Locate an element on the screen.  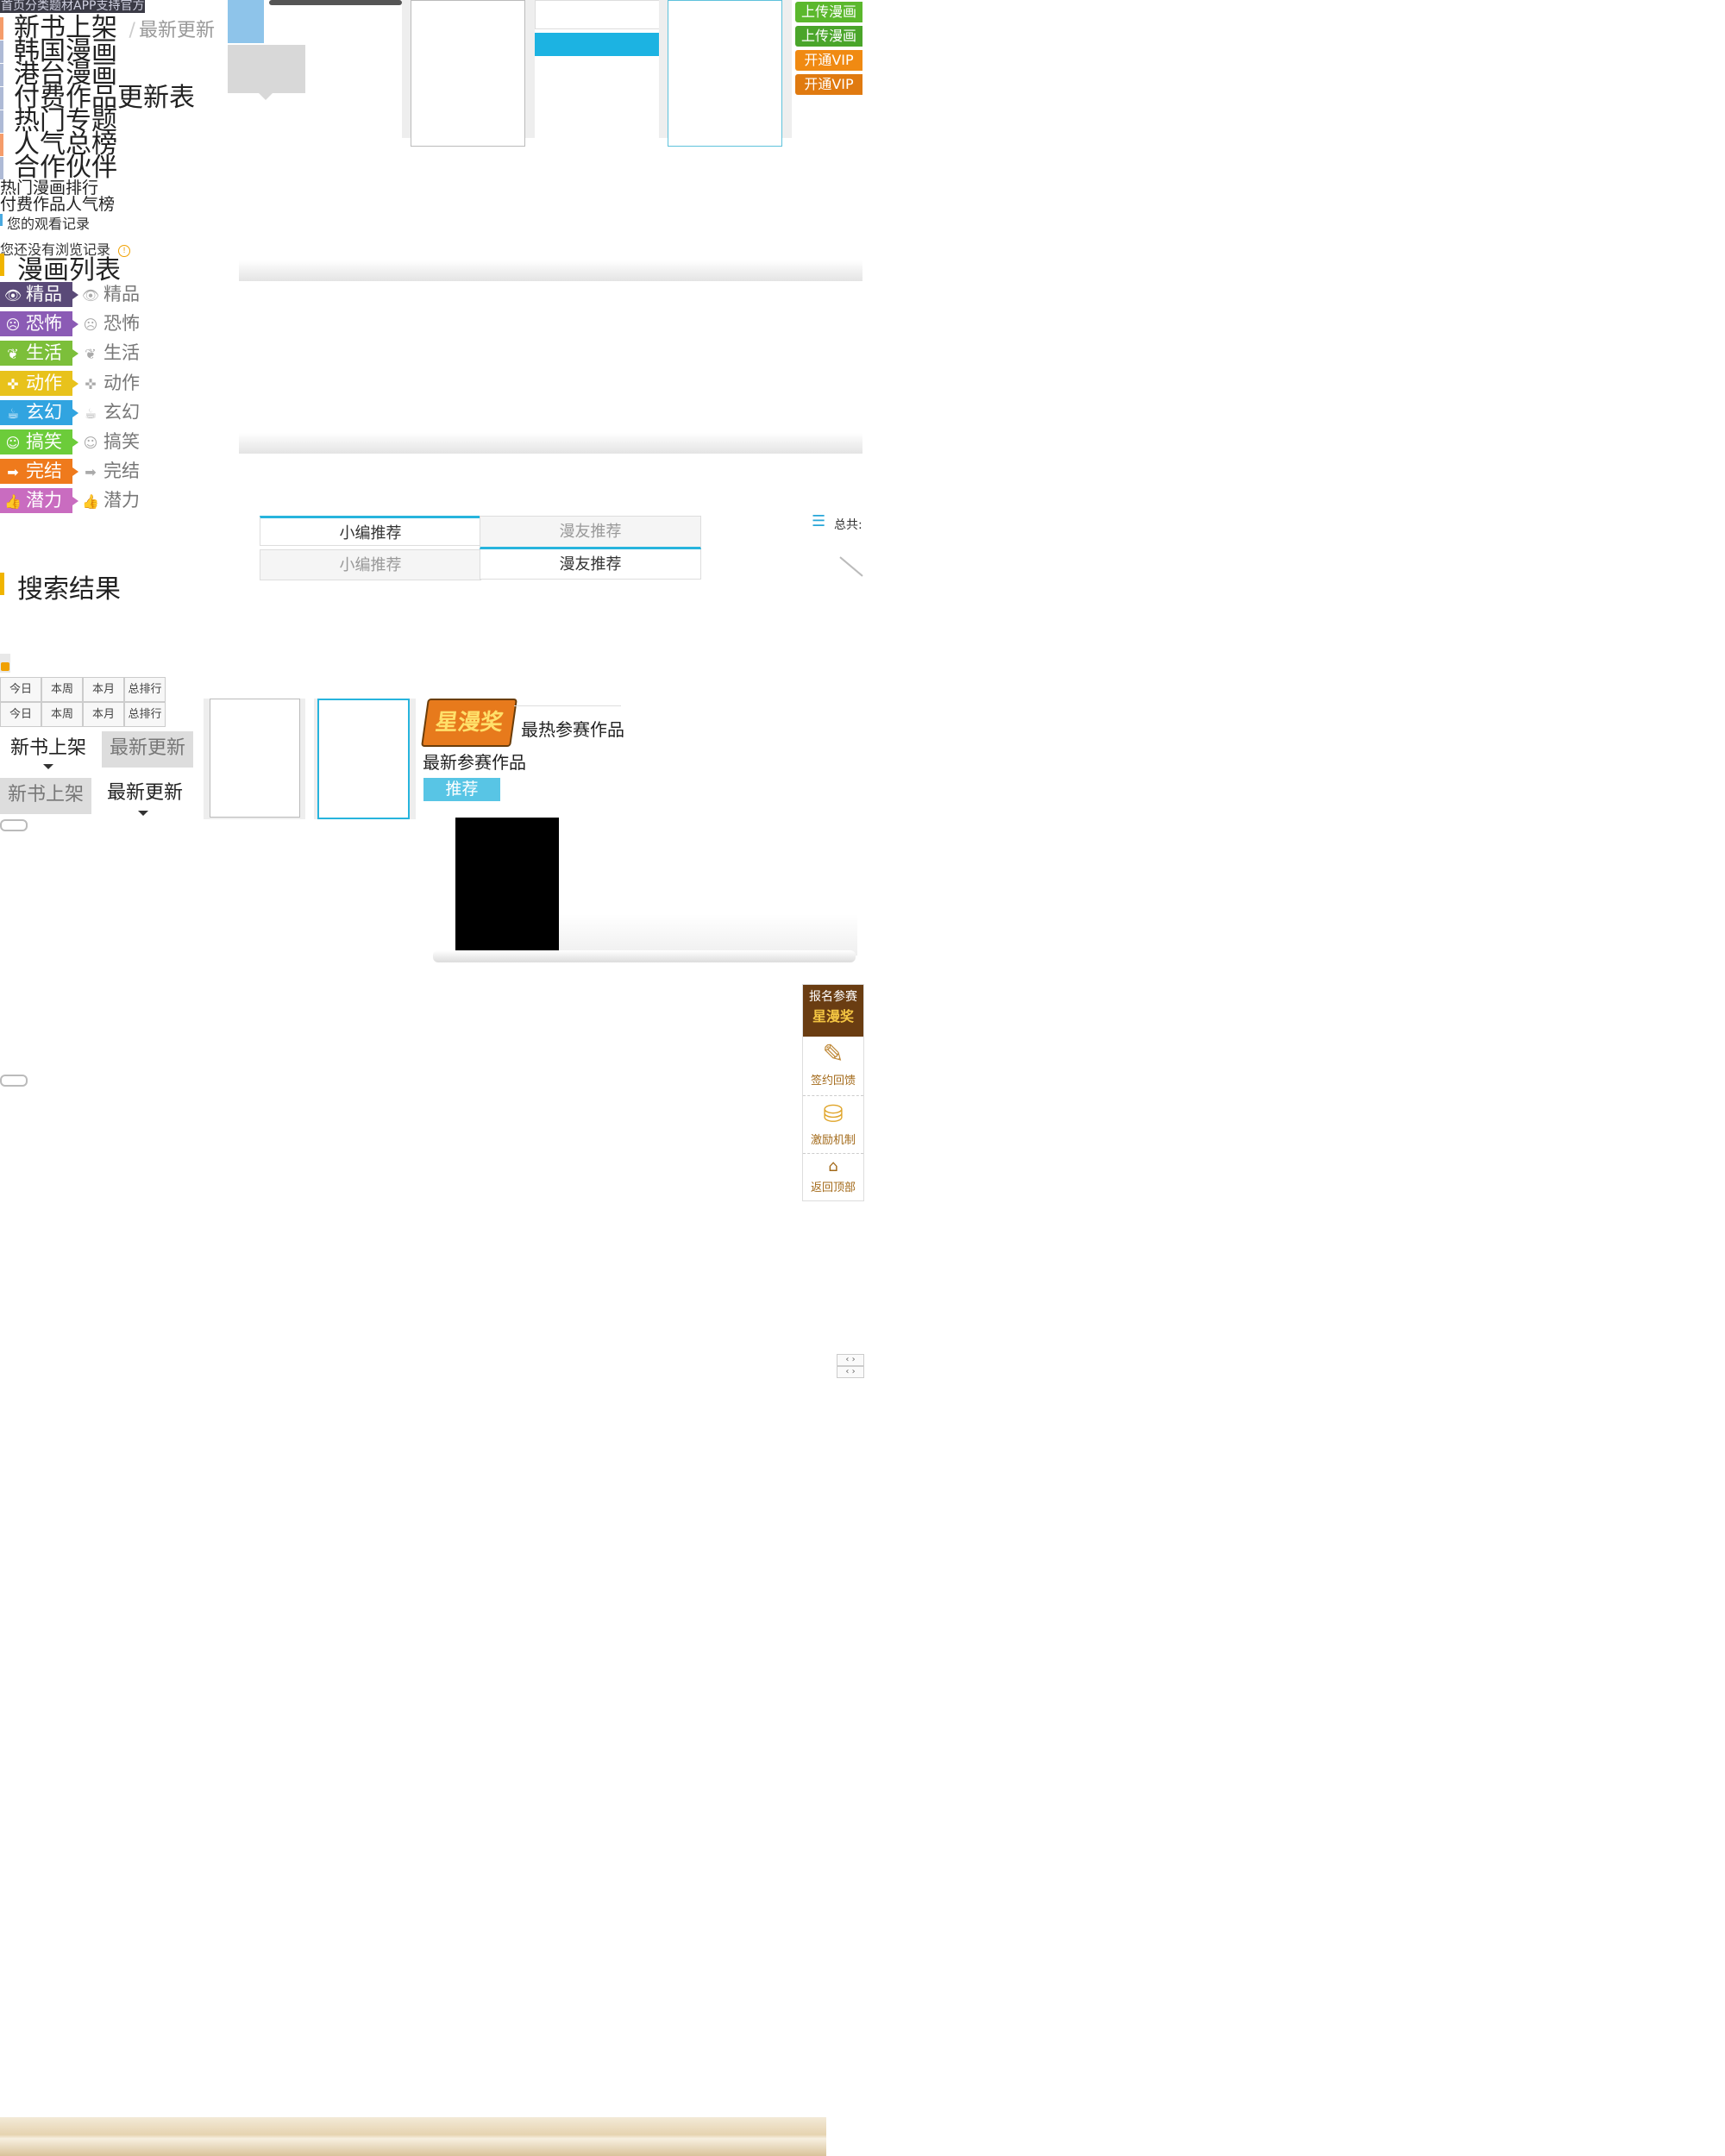
genre-label: 生活 is located at coordinates (44, 353).